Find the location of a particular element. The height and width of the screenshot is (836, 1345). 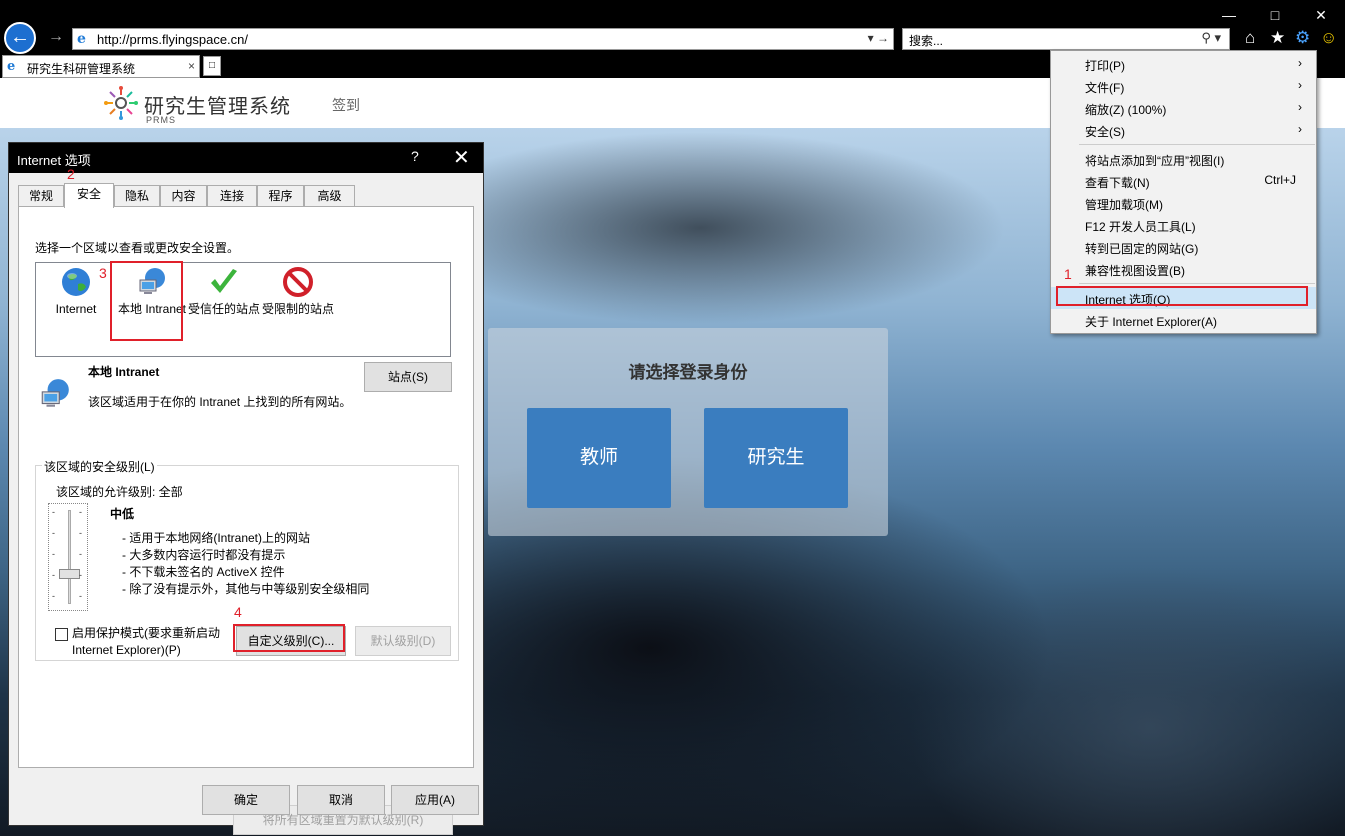

search-input: 搜索... ⚲ ▾ is located at coordinates (1066, 39).